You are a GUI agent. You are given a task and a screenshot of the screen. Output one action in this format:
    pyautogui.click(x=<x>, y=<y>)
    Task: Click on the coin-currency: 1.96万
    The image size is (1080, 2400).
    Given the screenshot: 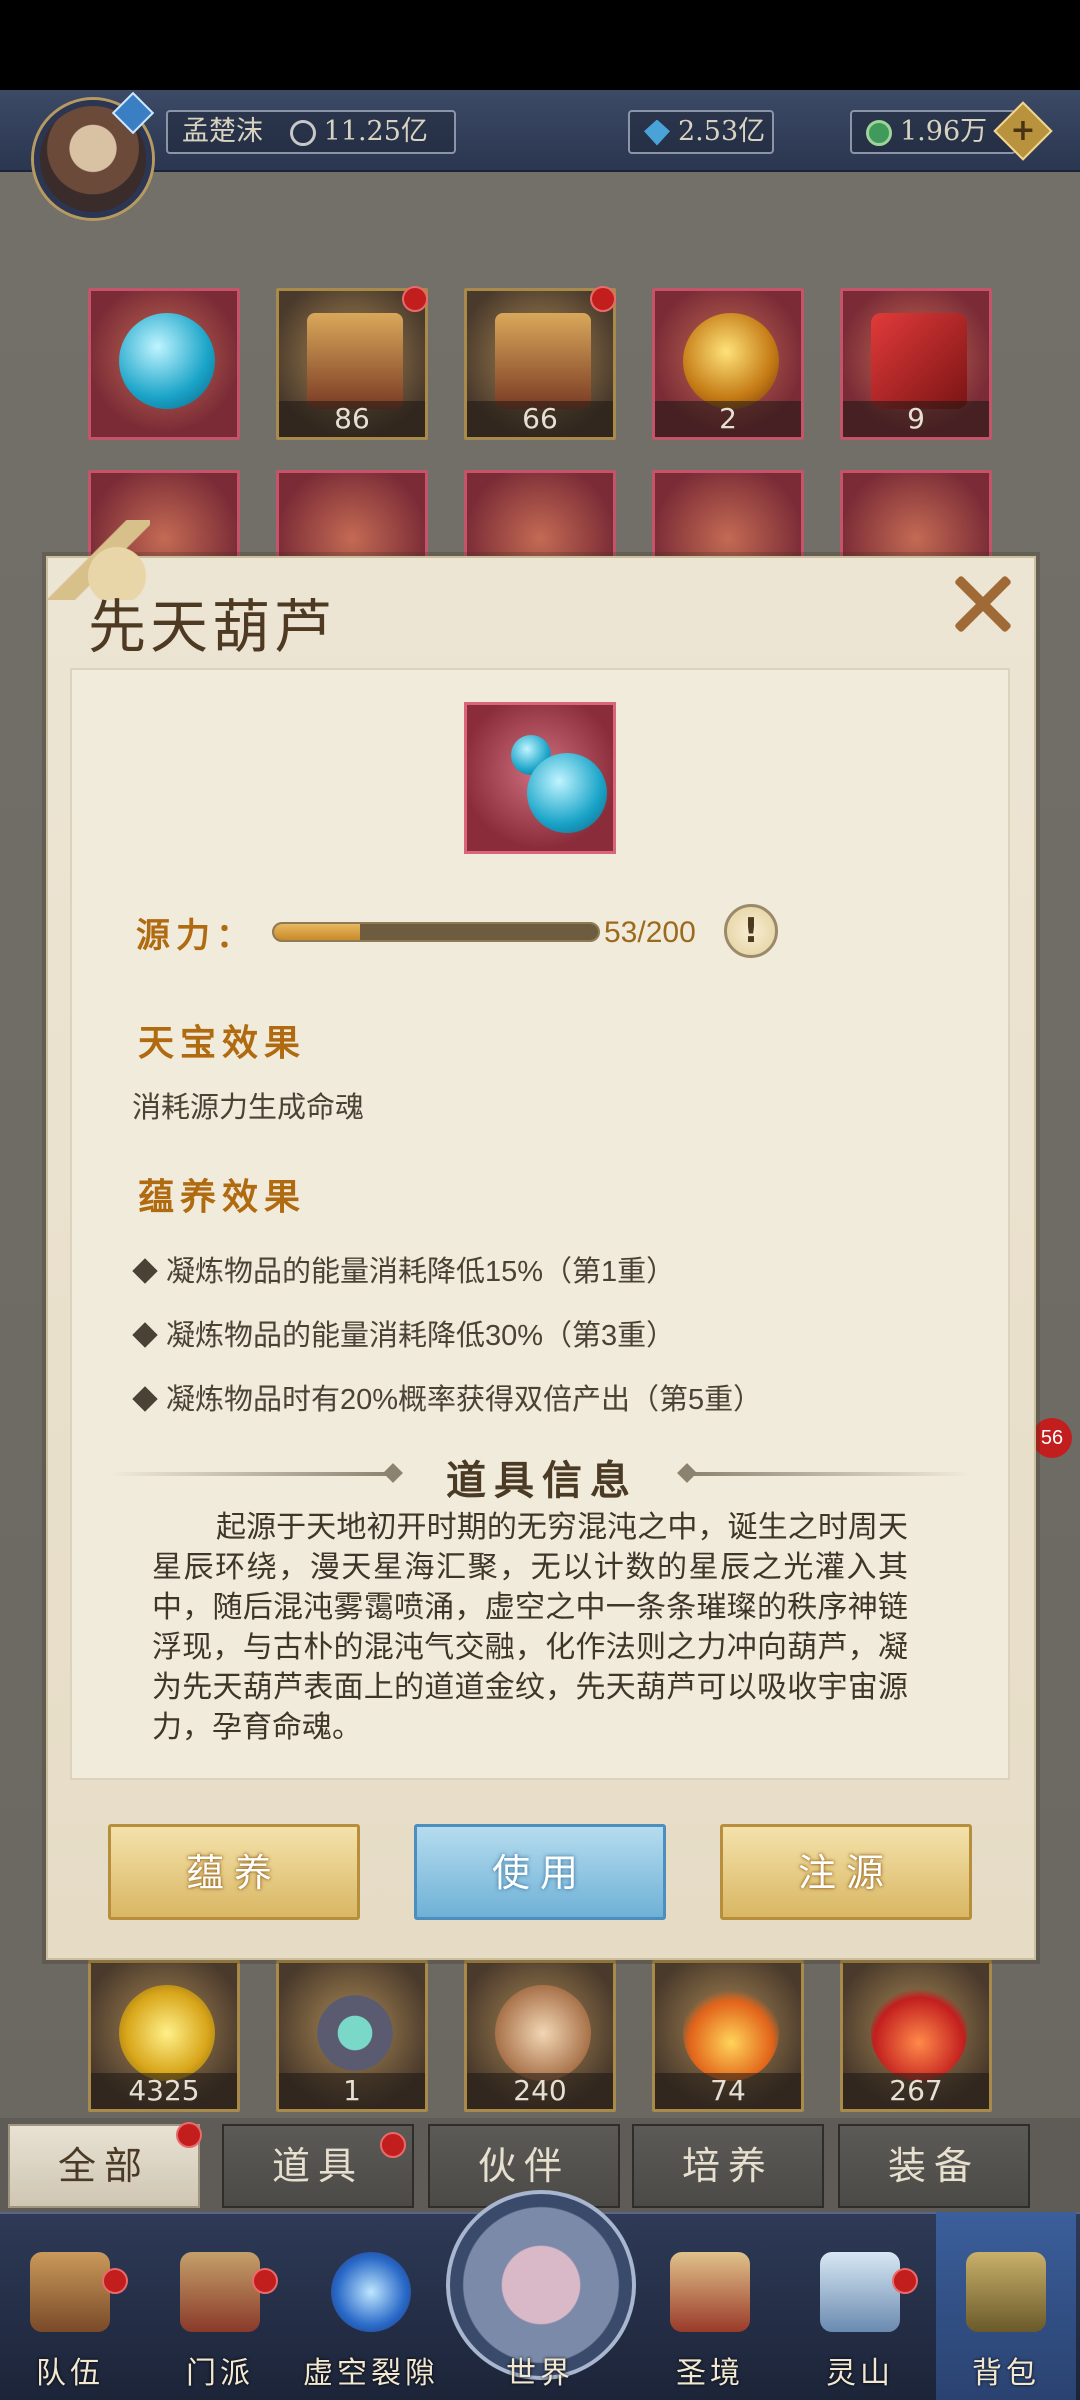 What is the action you would take?
    pyautogui.click(x=933, y=132)
    